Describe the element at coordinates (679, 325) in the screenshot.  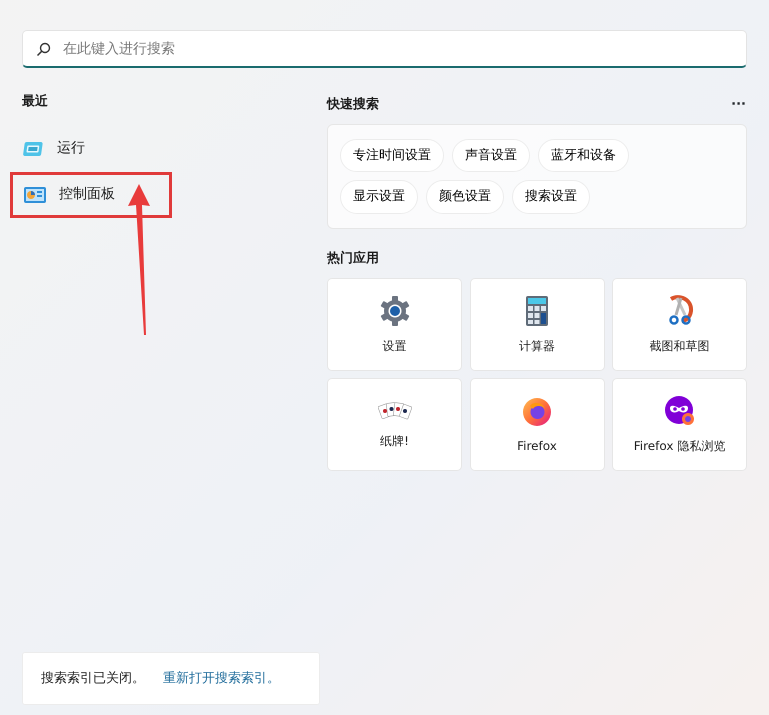
I see `app-tile: 截图和草图` at that location.